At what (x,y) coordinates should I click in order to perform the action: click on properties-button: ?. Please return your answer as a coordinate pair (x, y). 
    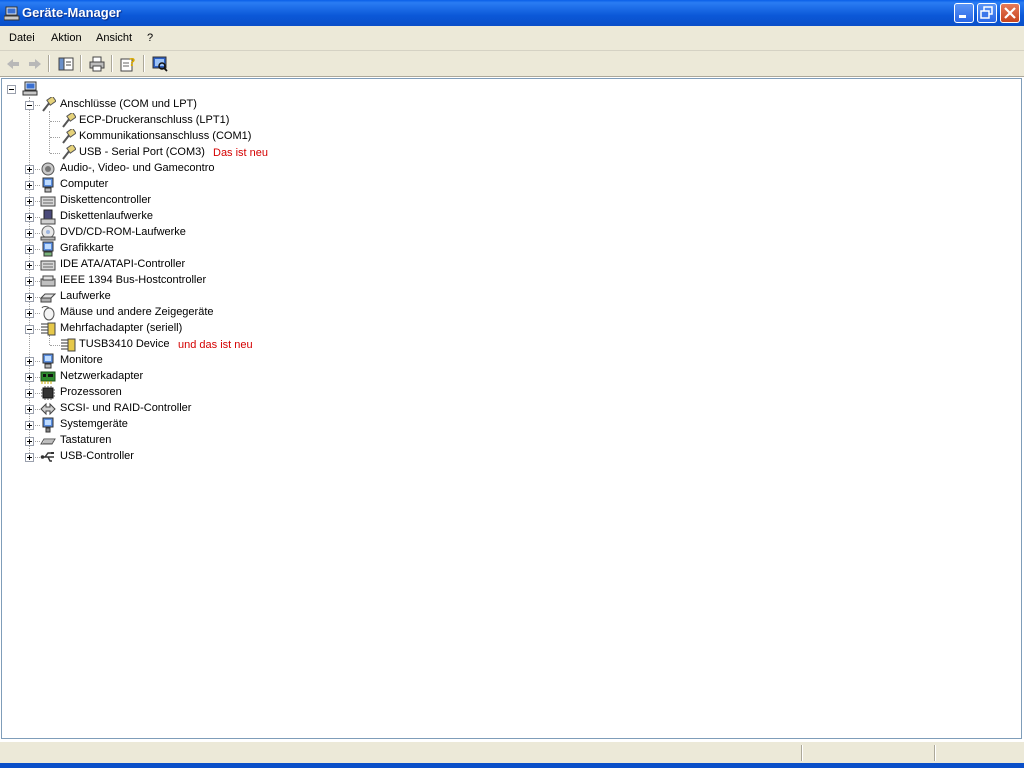
    Looking at the image, I should click on (128, 64).